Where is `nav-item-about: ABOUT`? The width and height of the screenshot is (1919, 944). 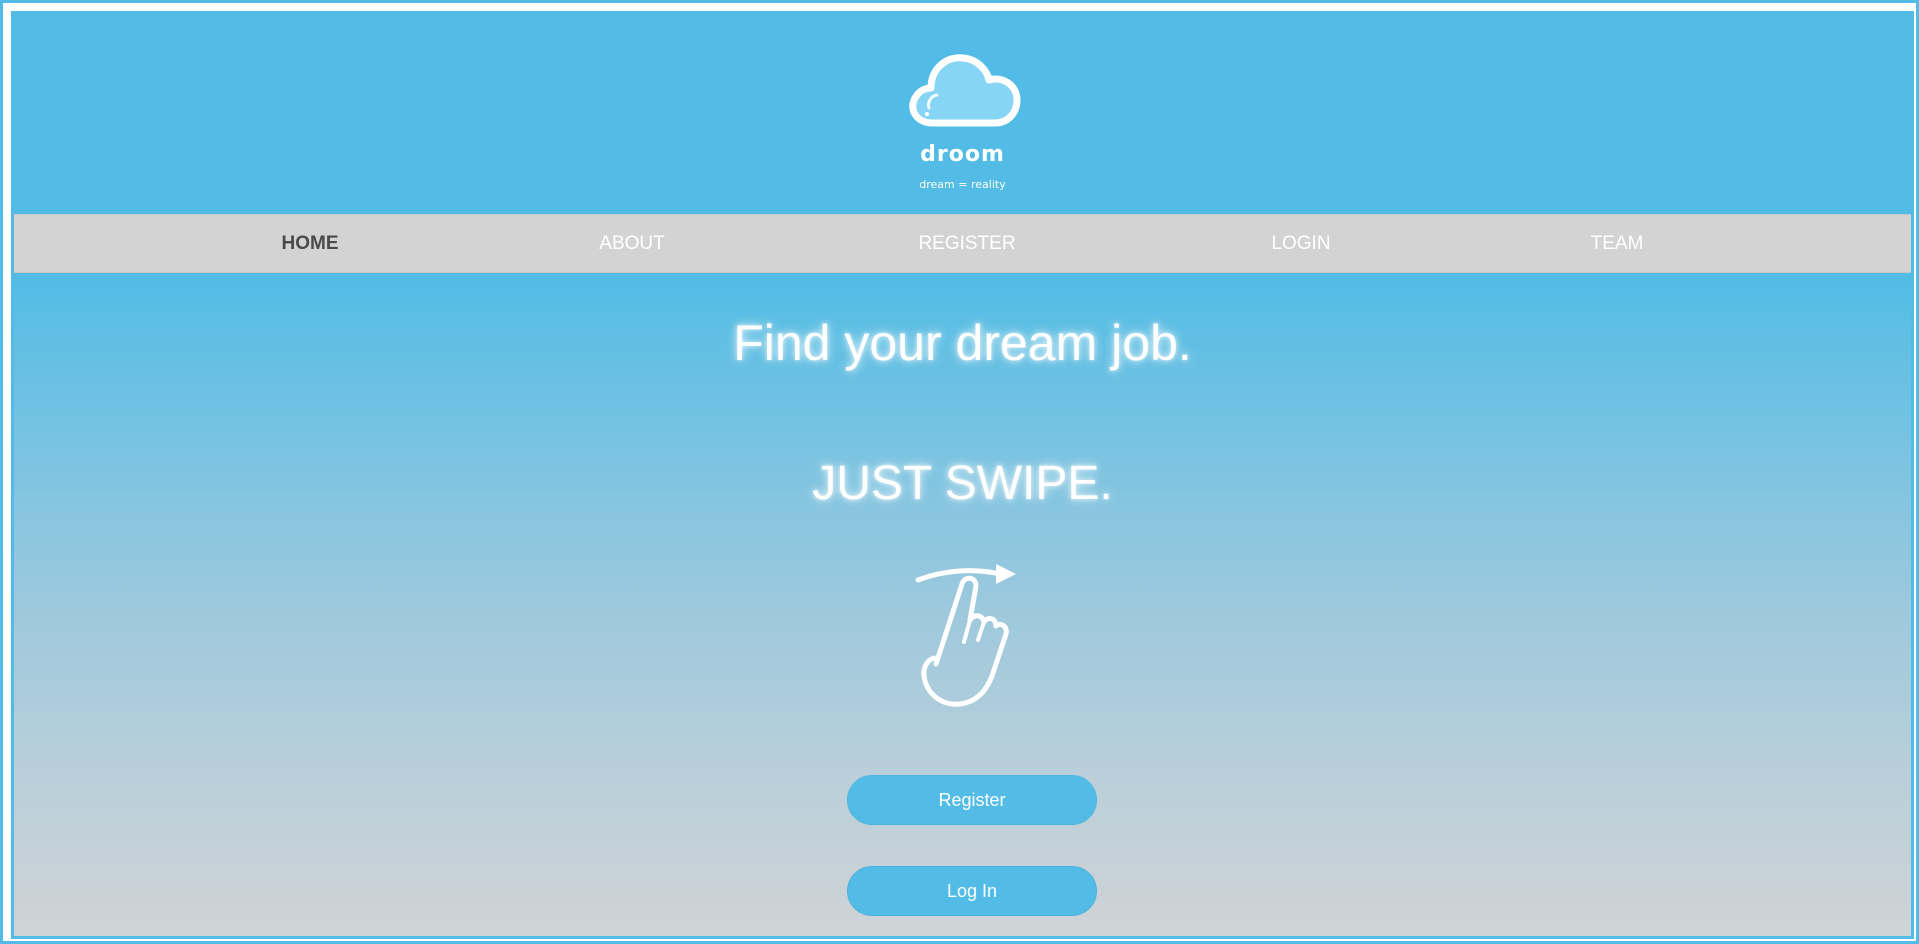 nav-item-about: ABOUT is located at coordinates (631, 243).